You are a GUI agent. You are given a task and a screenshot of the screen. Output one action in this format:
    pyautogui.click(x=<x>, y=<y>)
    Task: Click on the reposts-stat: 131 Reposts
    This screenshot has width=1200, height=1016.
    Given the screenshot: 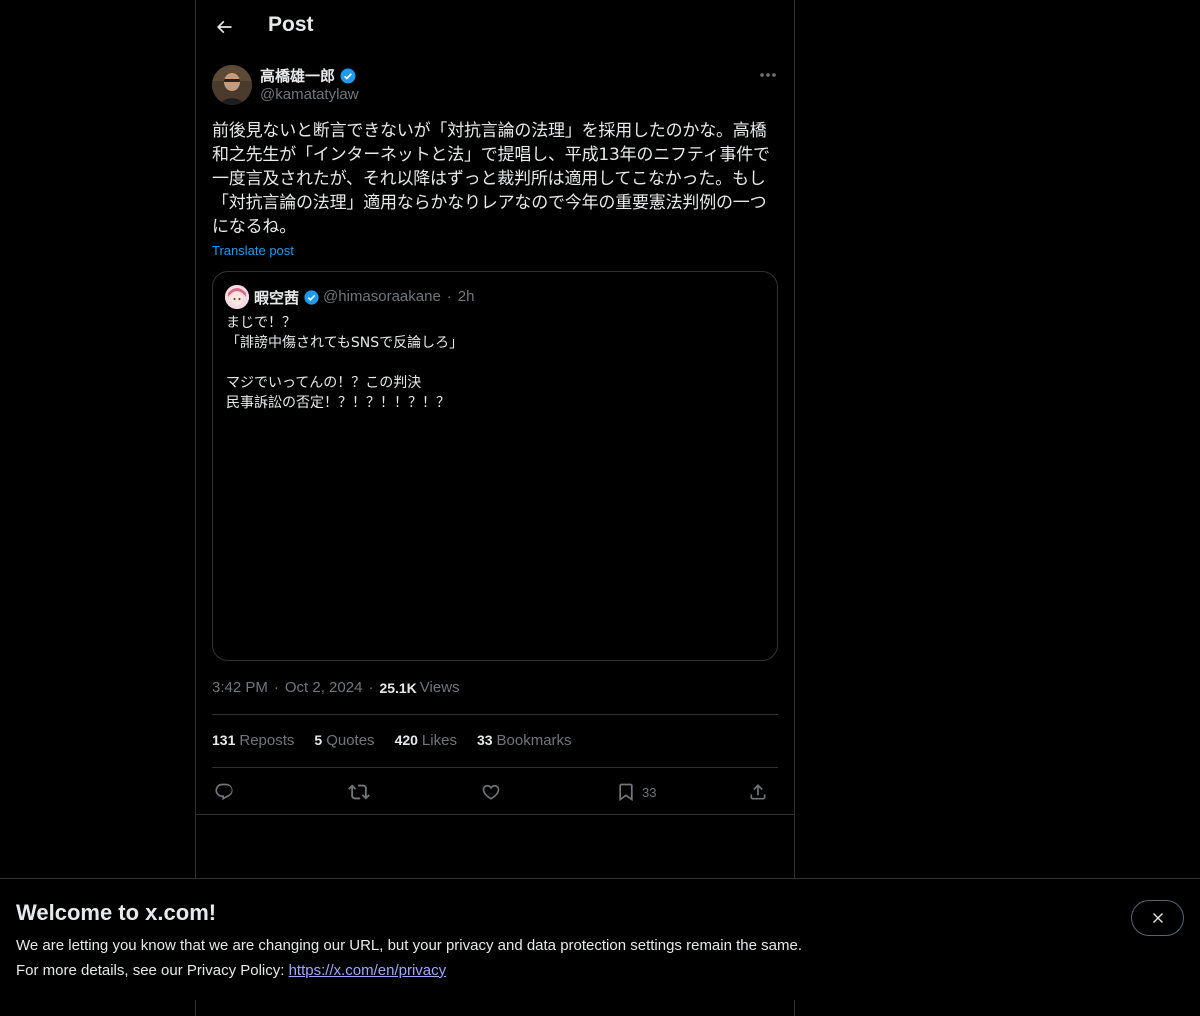 What is the action you would take?
    pyautogui.click(x=253, y=740)
    